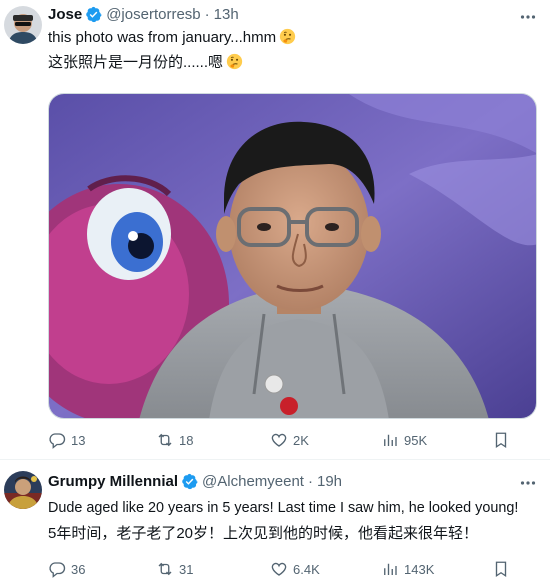 The image size is (550, 586). Describe the element at coordinates (301, 440) in the screenshot. I see `like-count: 2K` at that location.